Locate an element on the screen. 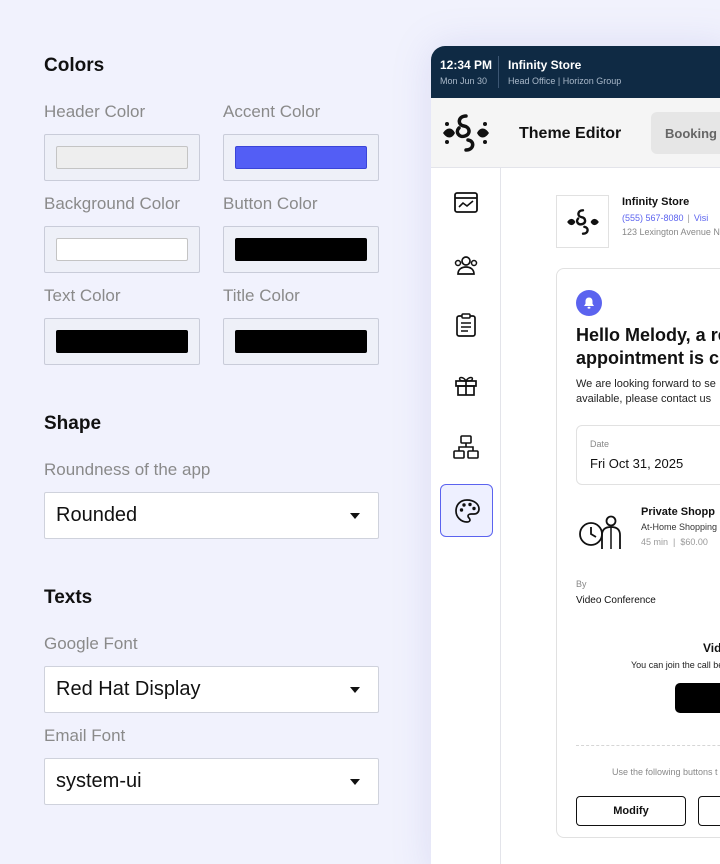 This screenshot has height=864, width=720. text-color-picker is located at coordinates (122, 341).